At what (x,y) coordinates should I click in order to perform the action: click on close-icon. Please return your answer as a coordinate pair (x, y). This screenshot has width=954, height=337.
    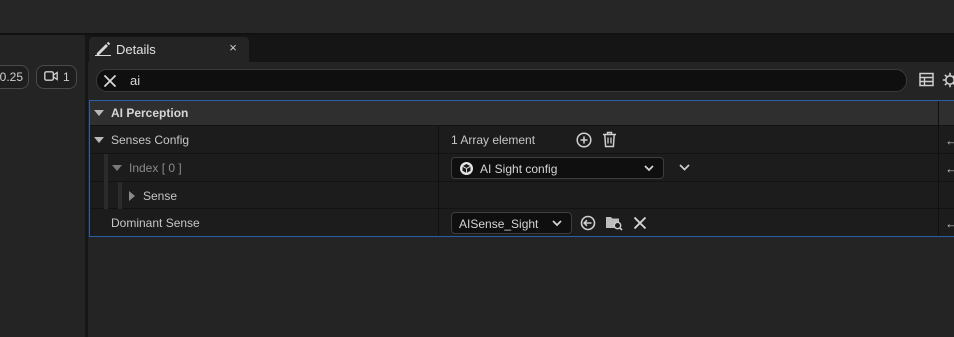
    Looking at the image, I should click on (110, 82).